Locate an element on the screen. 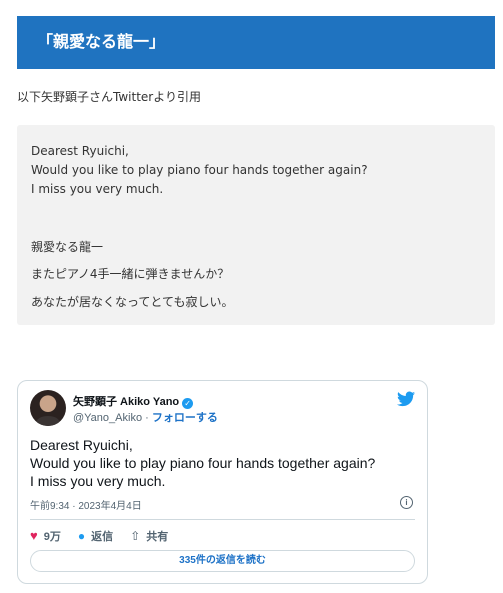 The image size is (503, 593). info-icon: i is located at coordinates (406, 502).